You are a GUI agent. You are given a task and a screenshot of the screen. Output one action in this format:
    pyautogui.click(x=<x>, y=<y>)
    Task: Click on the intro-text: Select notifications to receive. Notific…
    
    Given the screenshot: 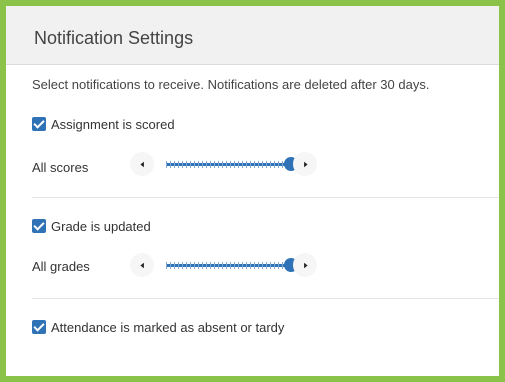 What is the action you would take?
    pyautogui.click(x=231, y=84)
    